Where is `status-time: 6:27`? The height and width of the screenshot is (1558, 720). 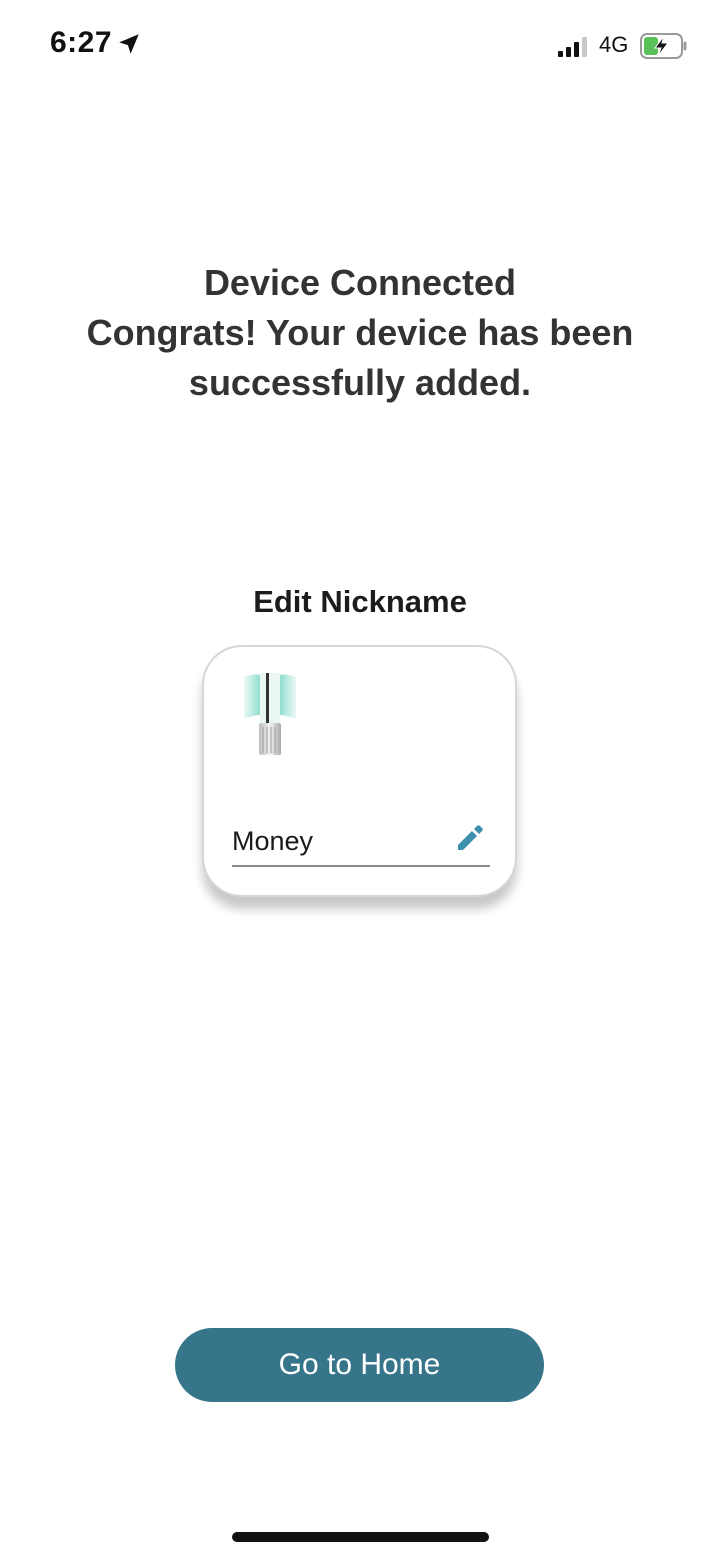 status-time: 6:27 is located at coordinates (81, 42).